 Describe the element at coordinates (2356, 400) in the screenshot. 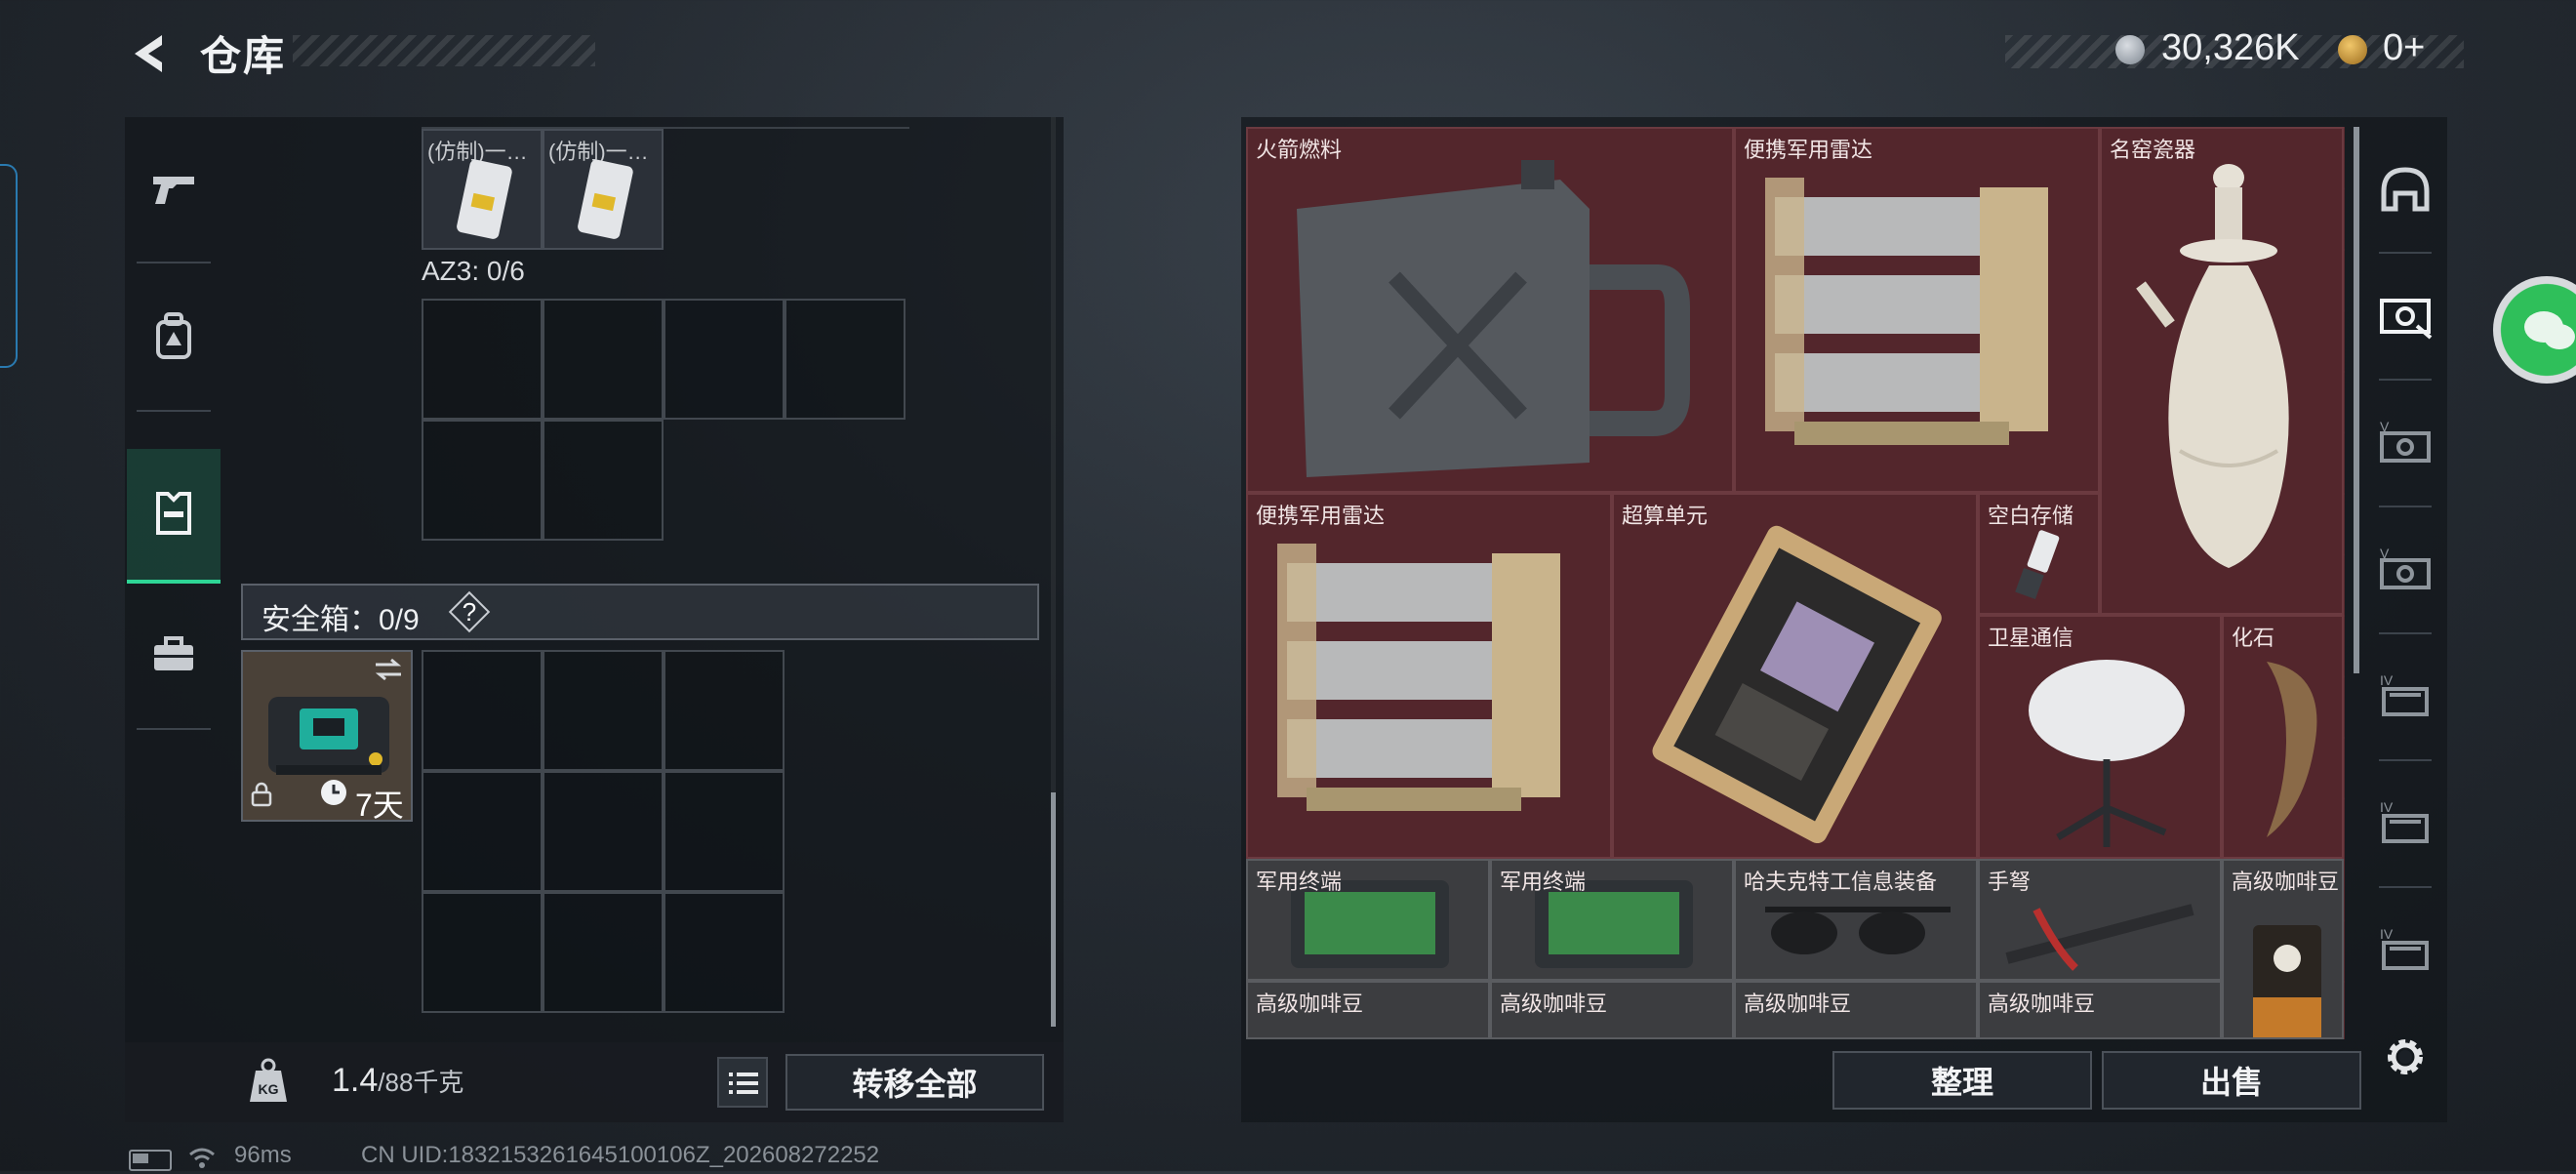

I see `stash-scrollbar` at that location.